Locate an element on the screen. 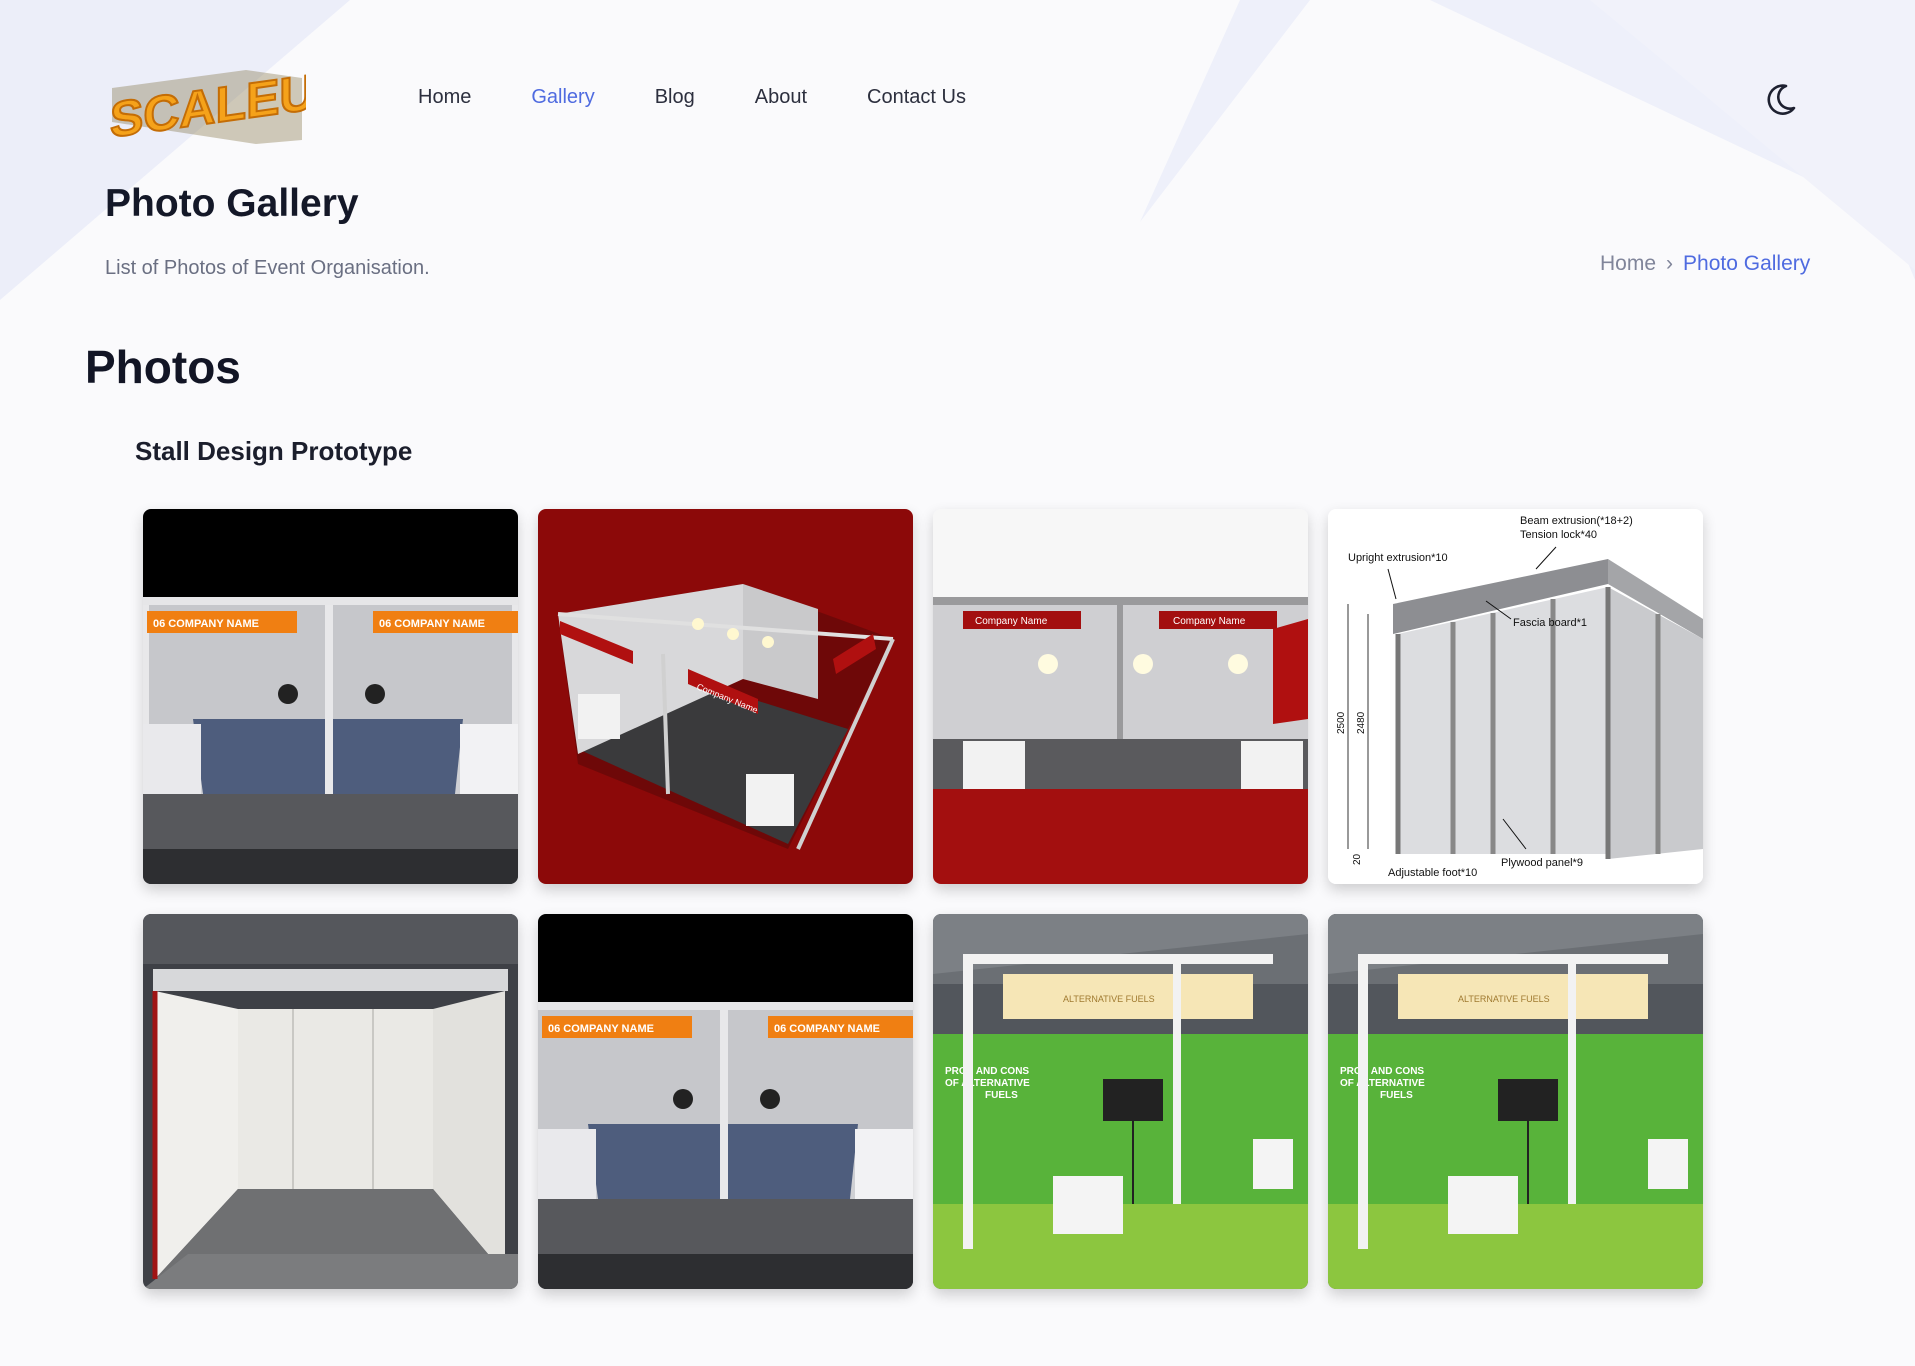 The height and width of the screenshot is (1366, 1915). page-title: Photo Gallery is located at coordinates (232, 203).